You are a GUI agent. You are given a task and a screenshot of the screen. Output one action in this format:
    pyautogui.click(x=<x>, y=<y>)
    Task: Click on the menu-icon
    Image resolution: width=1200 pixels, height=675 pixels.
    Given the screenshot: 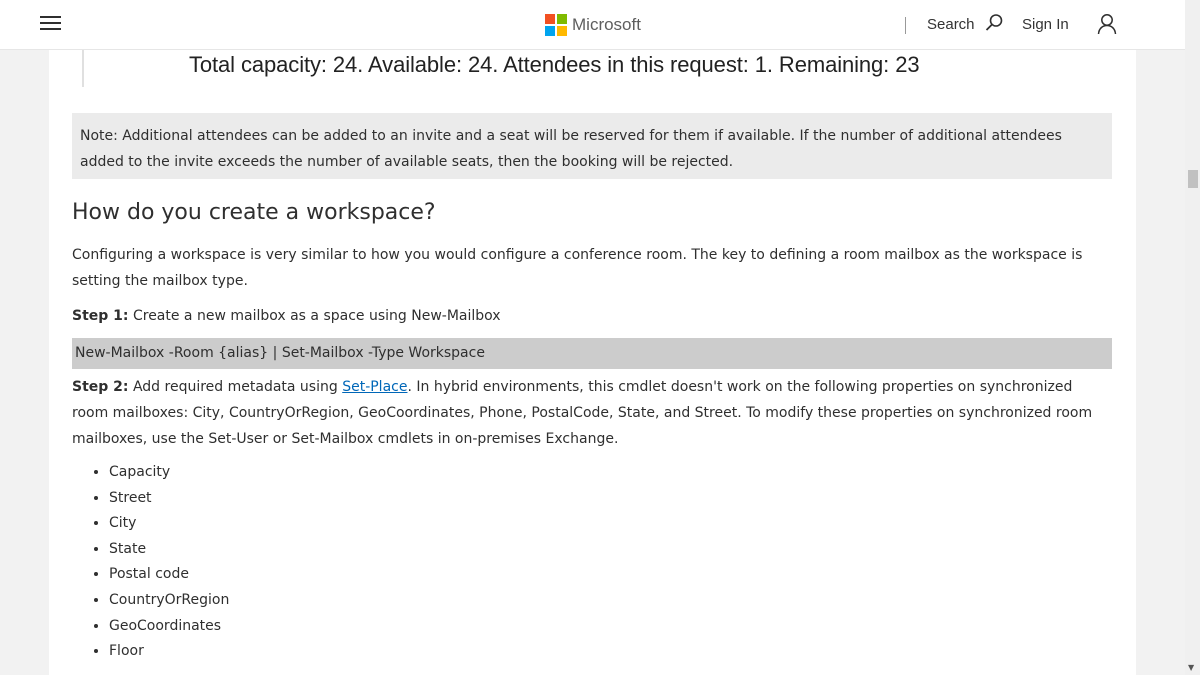 What is the action you would take?
    pyautogui.click(x=50, y=24)
    